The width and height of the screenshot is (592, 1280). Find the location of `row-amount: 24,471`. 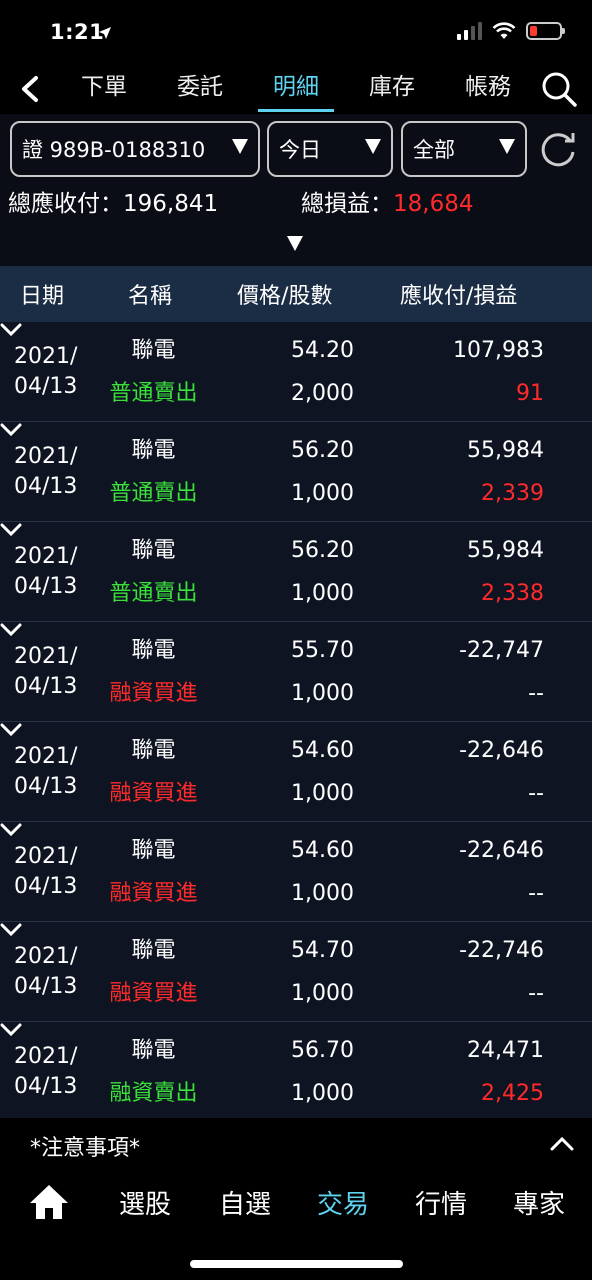

row-amount: 24,471 is located at coordinates (505, 1050).